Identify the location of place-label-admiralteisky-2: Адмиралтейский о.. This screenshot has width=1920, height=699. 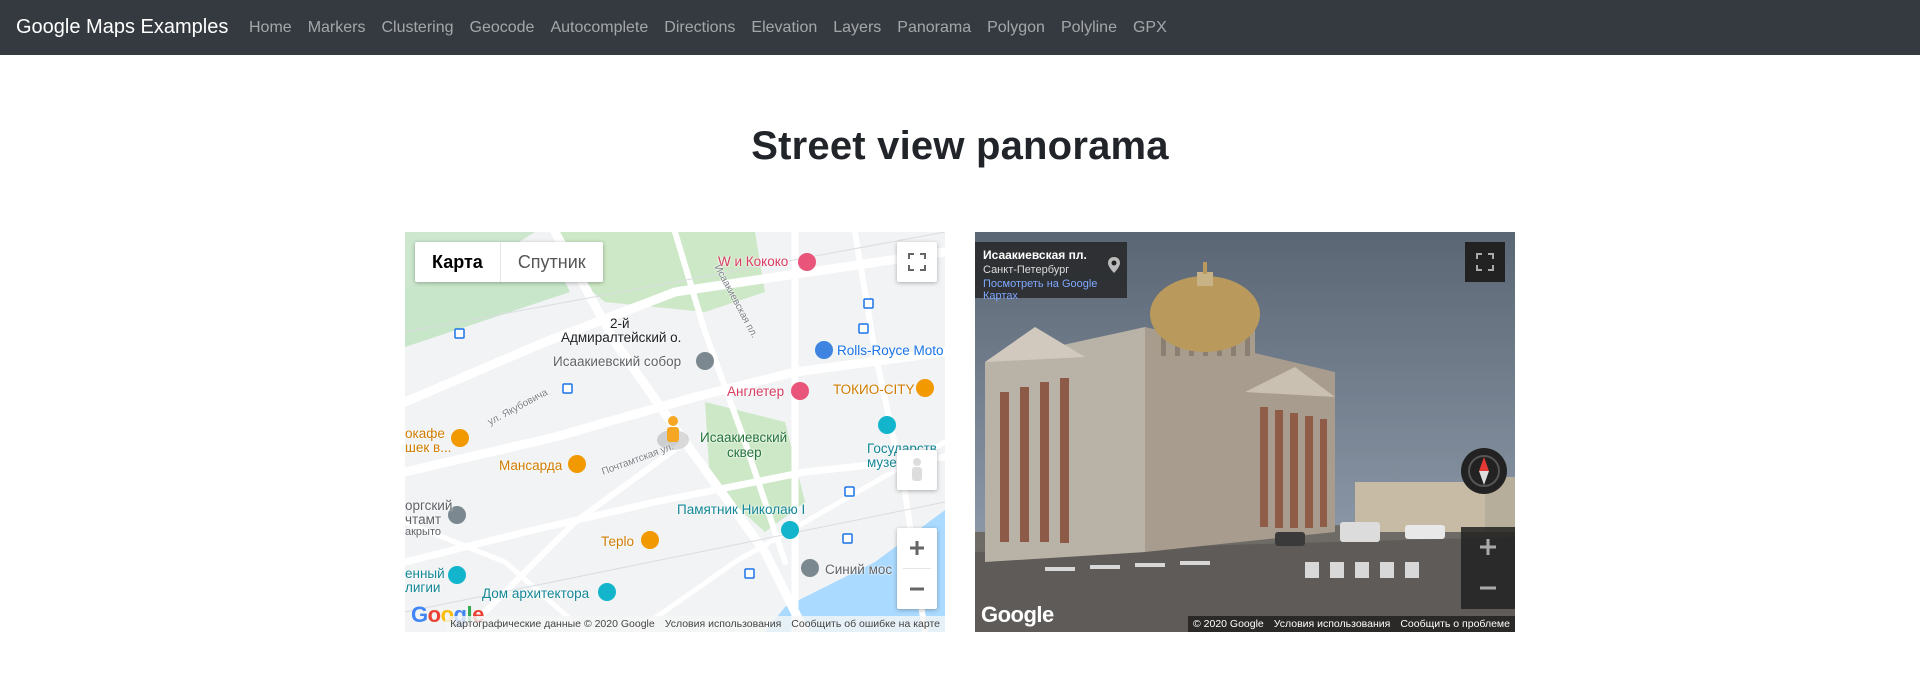
(621, 337).